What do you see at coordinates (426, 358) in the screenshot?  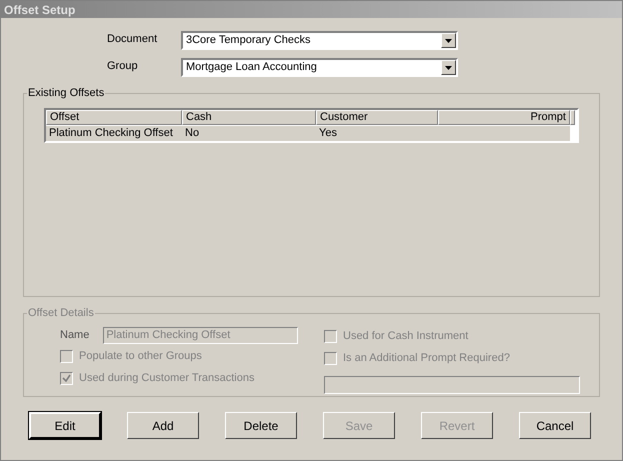 I see `checkbox-label: Is an Additional Prompt Required?` at bounding box center [426, 358].